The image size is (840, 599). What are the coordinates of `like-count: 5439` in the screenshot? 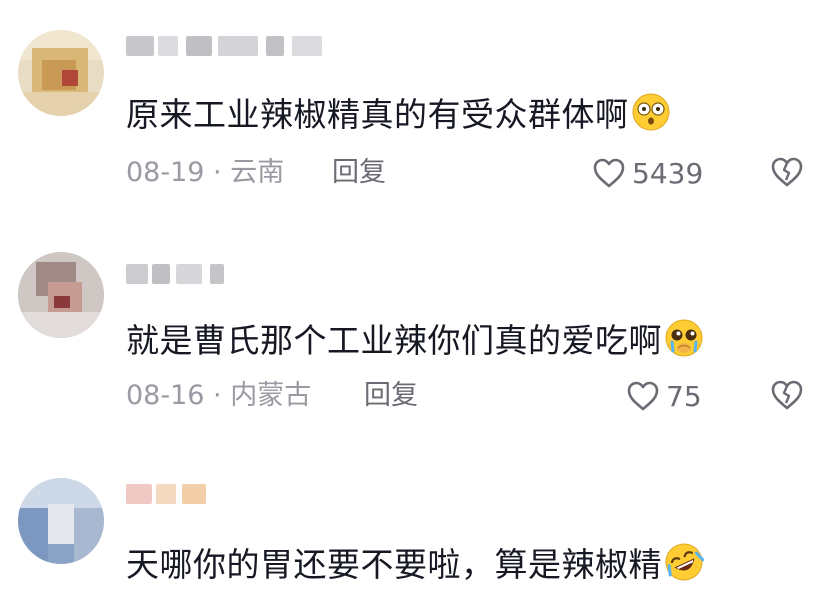 It's located at (668, 173).